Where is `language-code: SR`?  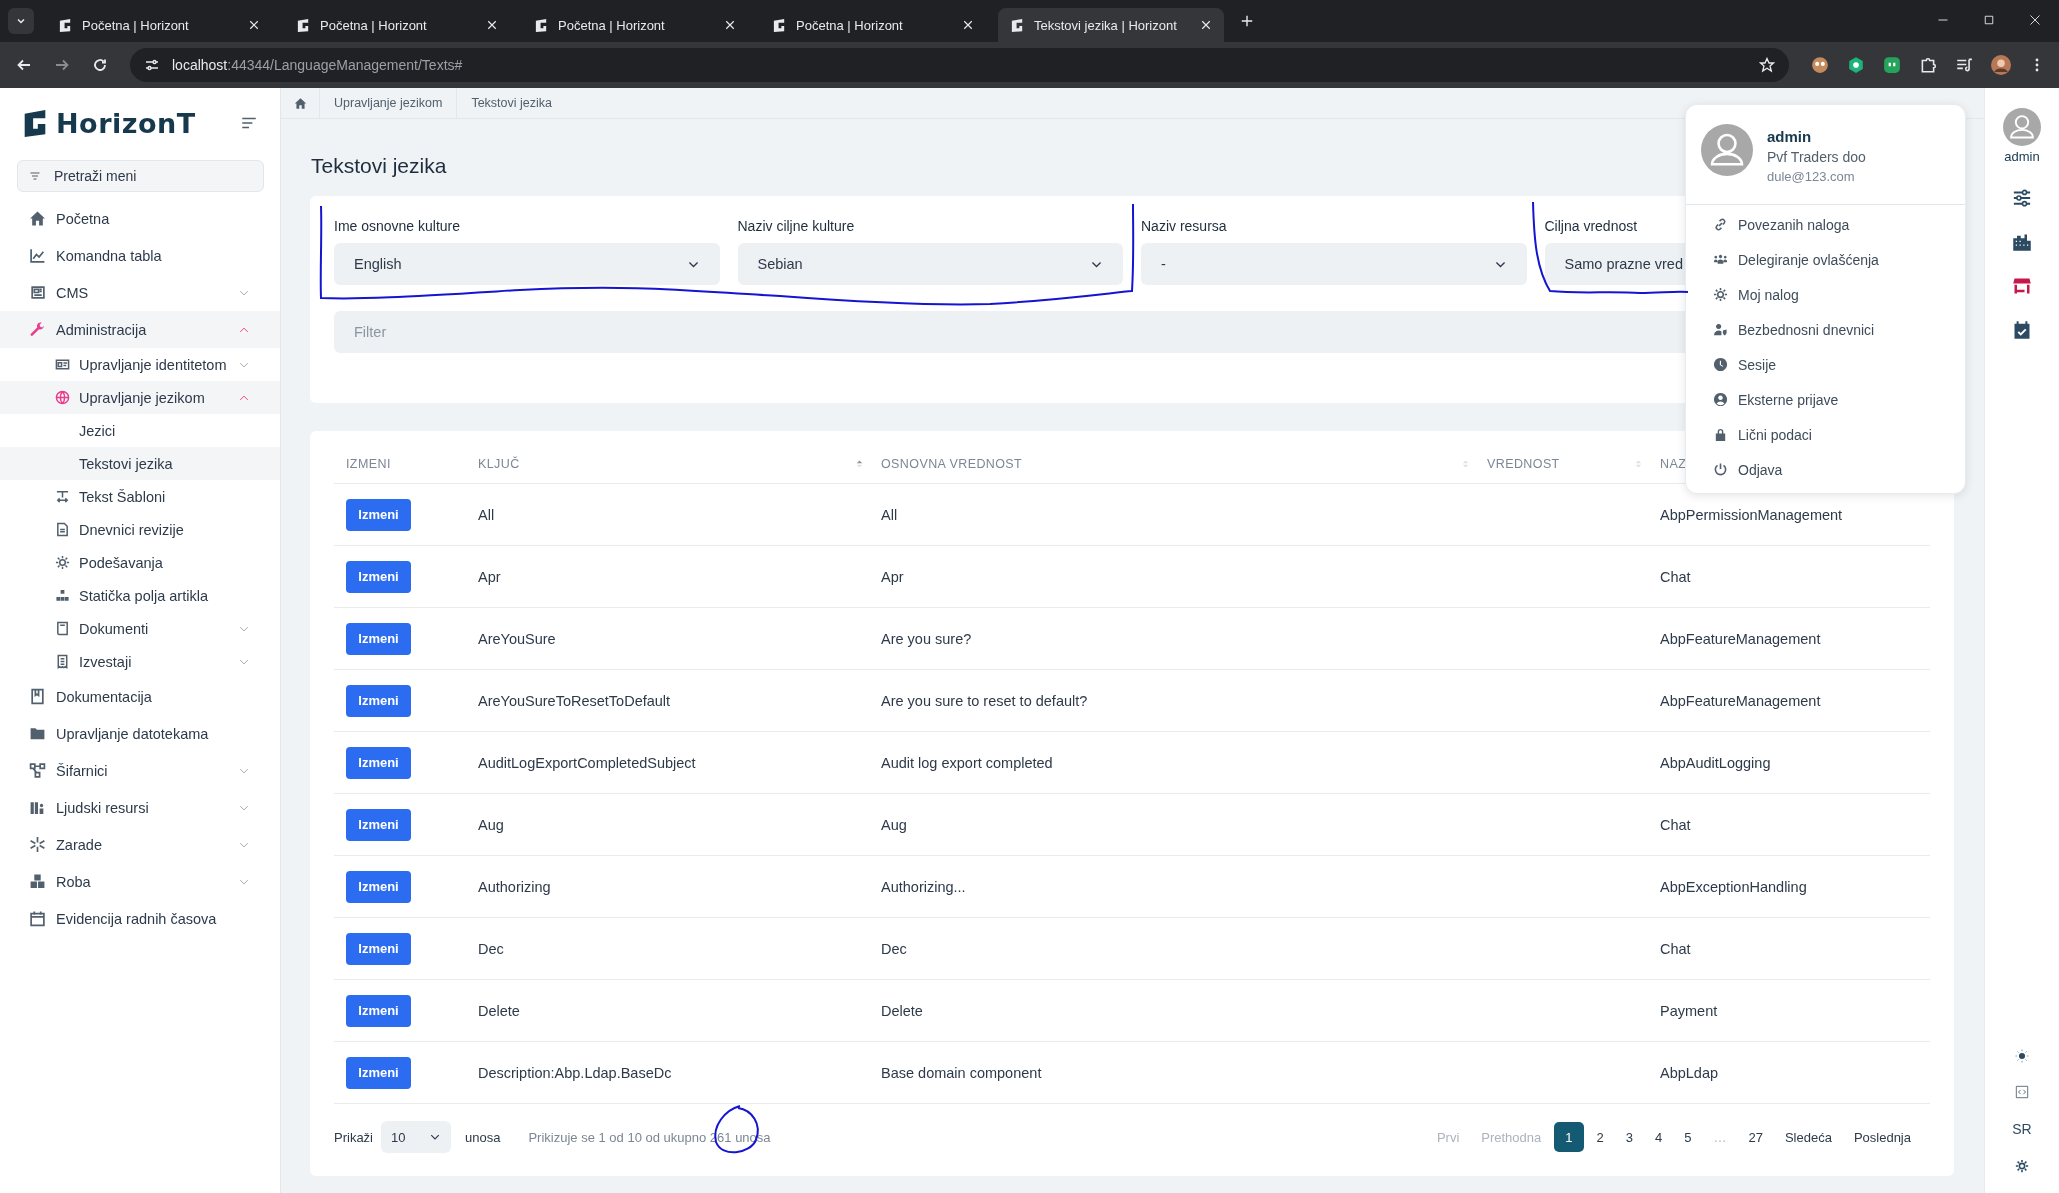 language-code: SR is located at coordinates (2022, 1129).